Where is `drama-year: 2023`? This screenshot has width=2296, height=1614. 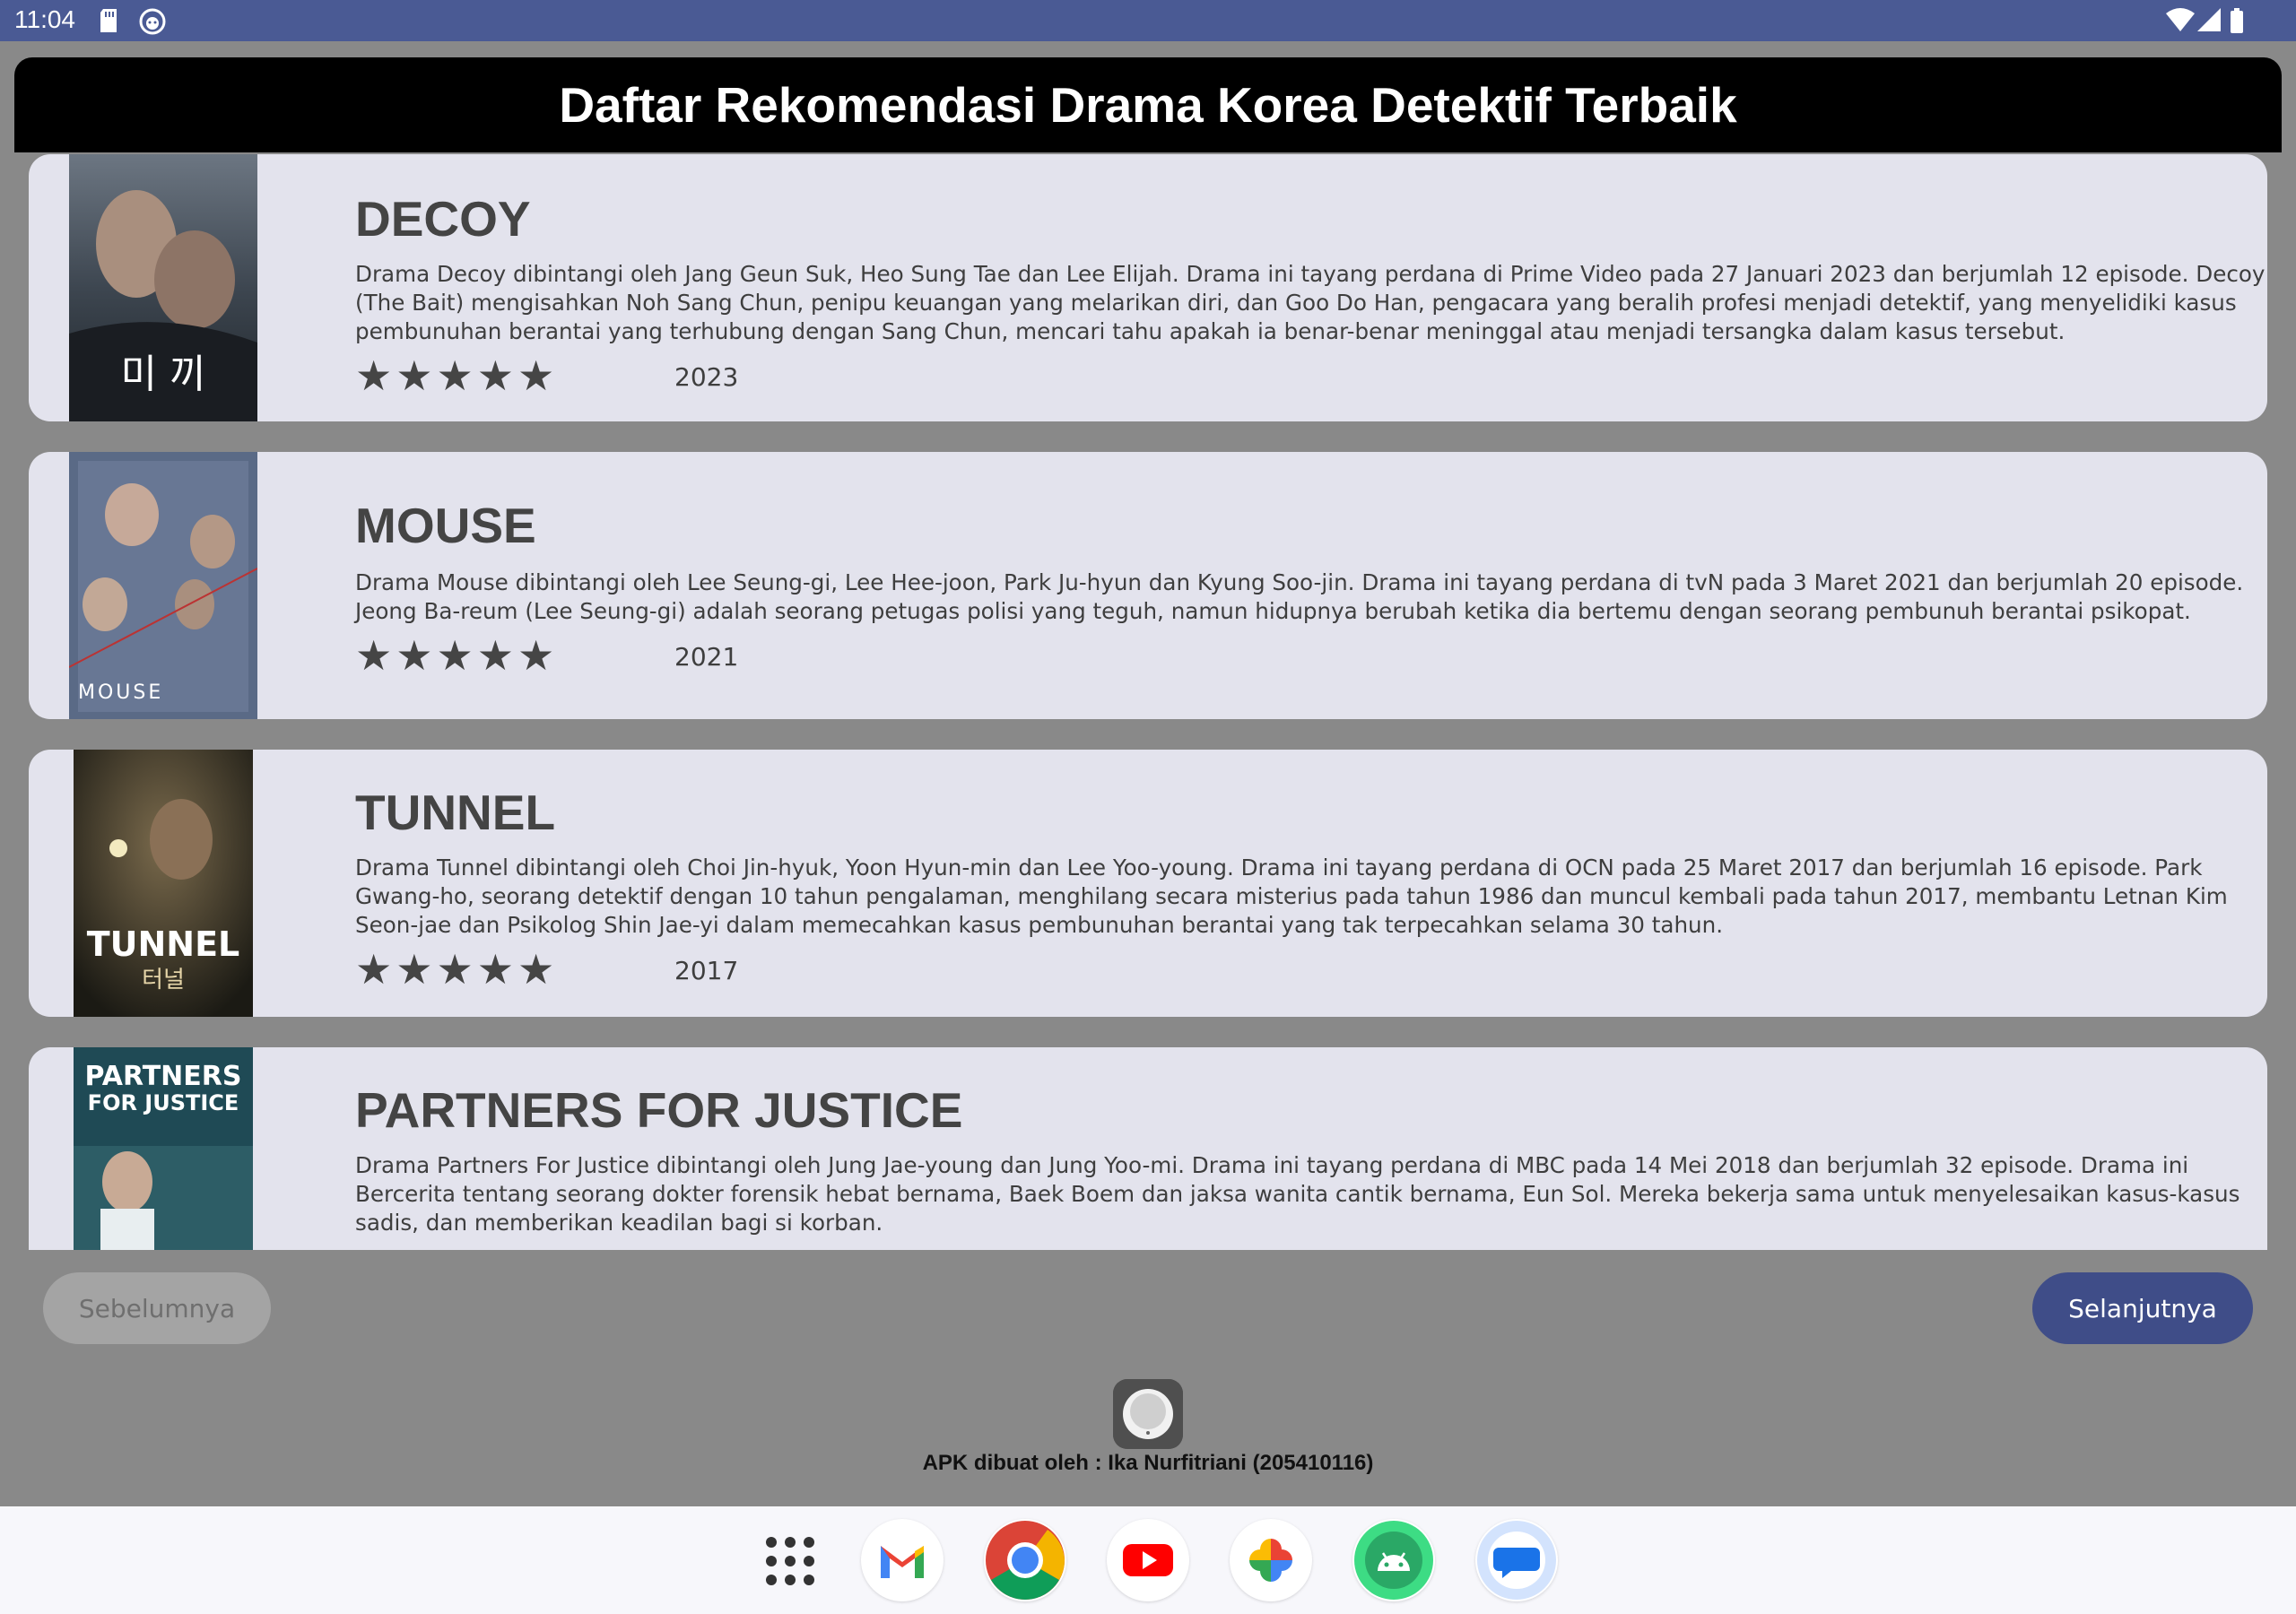 drama-year: 2023 is located at coordinates (706, 377).